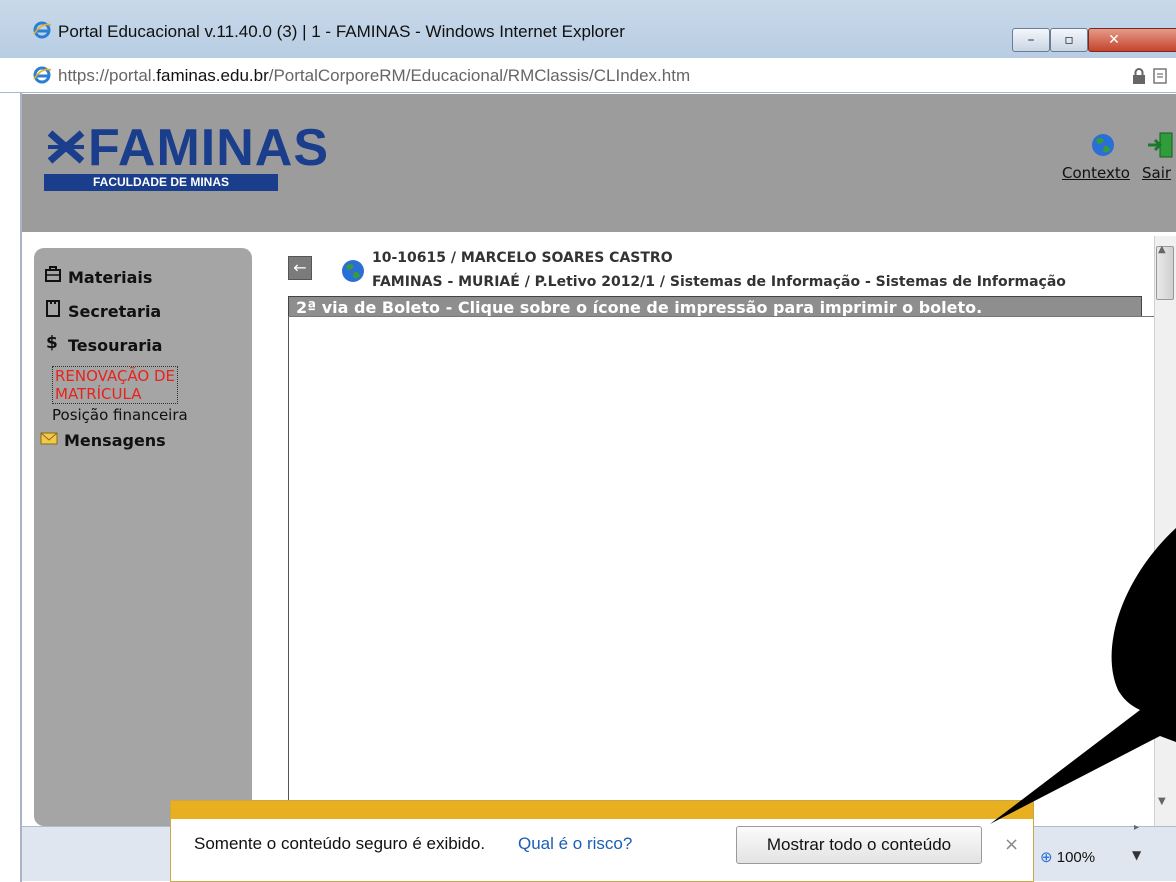 The height and width of the screenshot is (882, 1176). I want to click on notification-risk-link: Qual é o risco?, so click(575, 844).